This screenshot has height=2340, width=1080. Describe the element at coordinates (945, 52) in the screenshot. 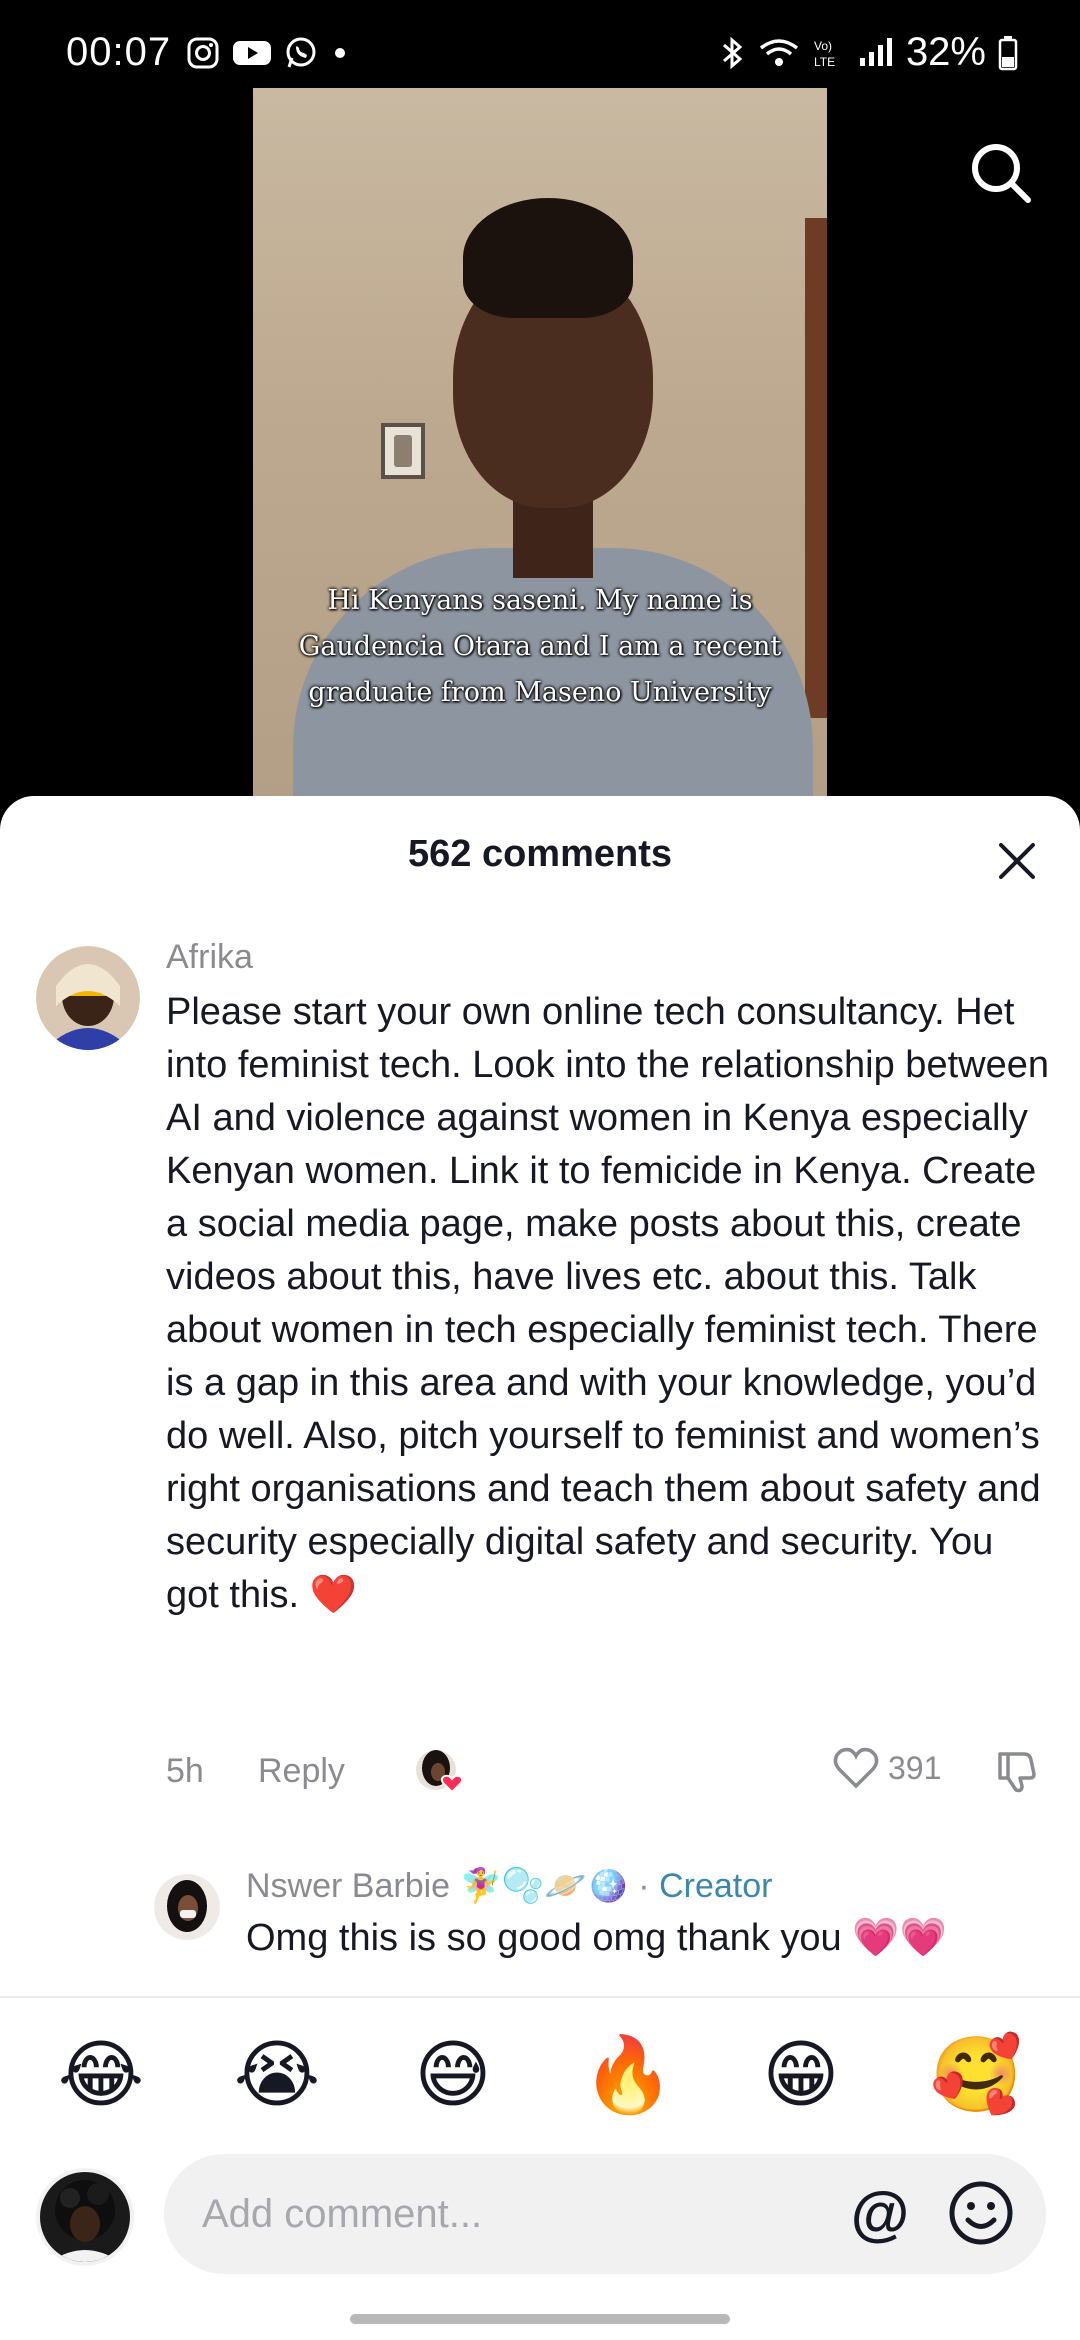

I see `battery-percent: 32%` at that location.